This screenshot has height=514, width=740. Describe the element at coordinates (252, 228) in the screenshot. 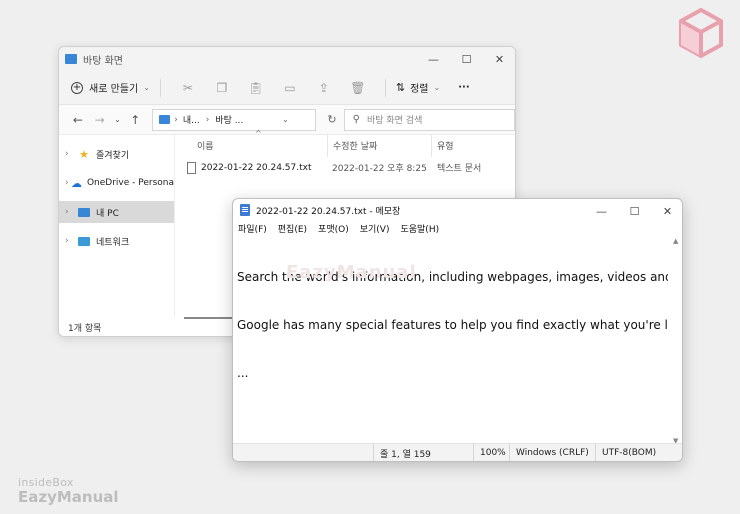

I see `menu-file: 파일(F)` at that location.